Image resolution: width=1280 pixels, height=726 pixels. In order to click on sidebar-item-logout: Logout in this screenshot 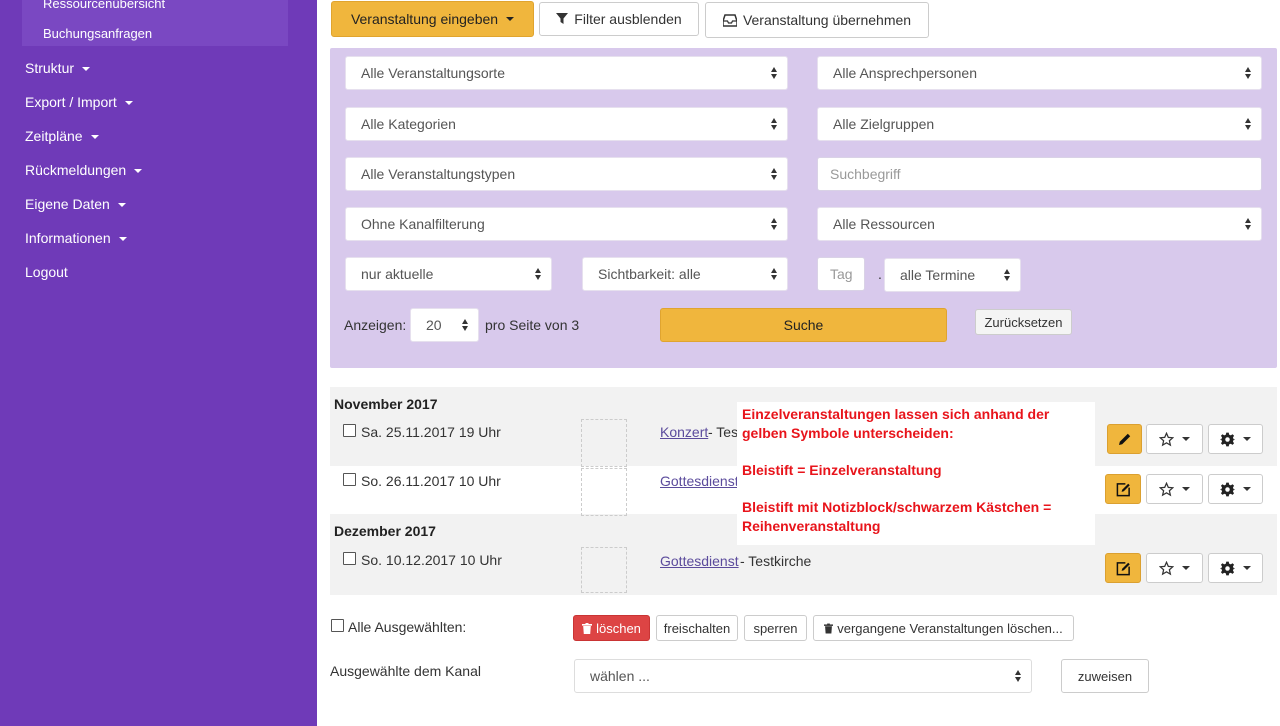, I will do `click(46, 272)`.